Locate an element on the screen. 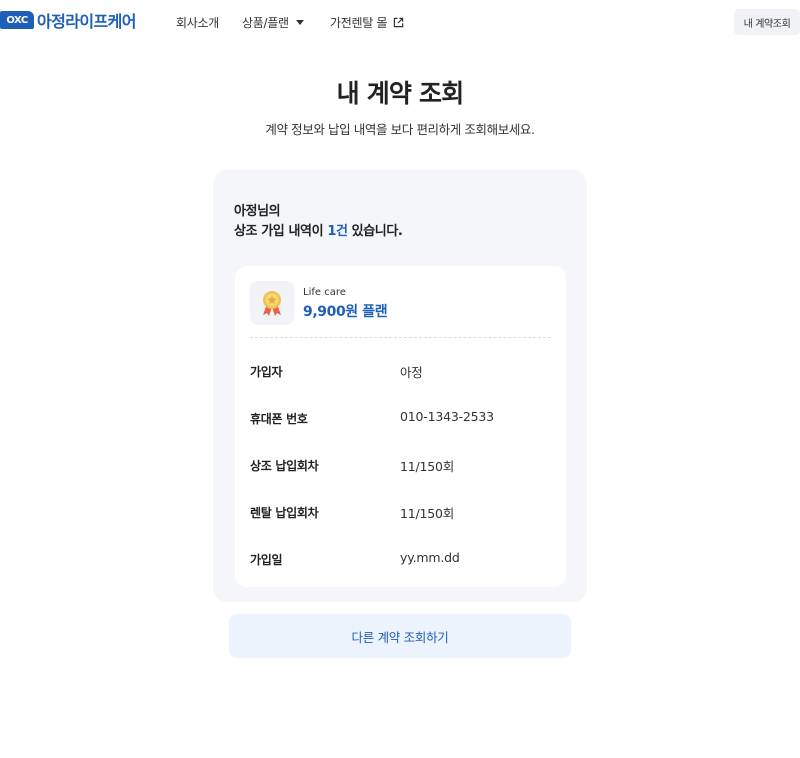 The image size is (800, 758). phone-label: 휴대폰 번호 is located at coordinates (279, 419).